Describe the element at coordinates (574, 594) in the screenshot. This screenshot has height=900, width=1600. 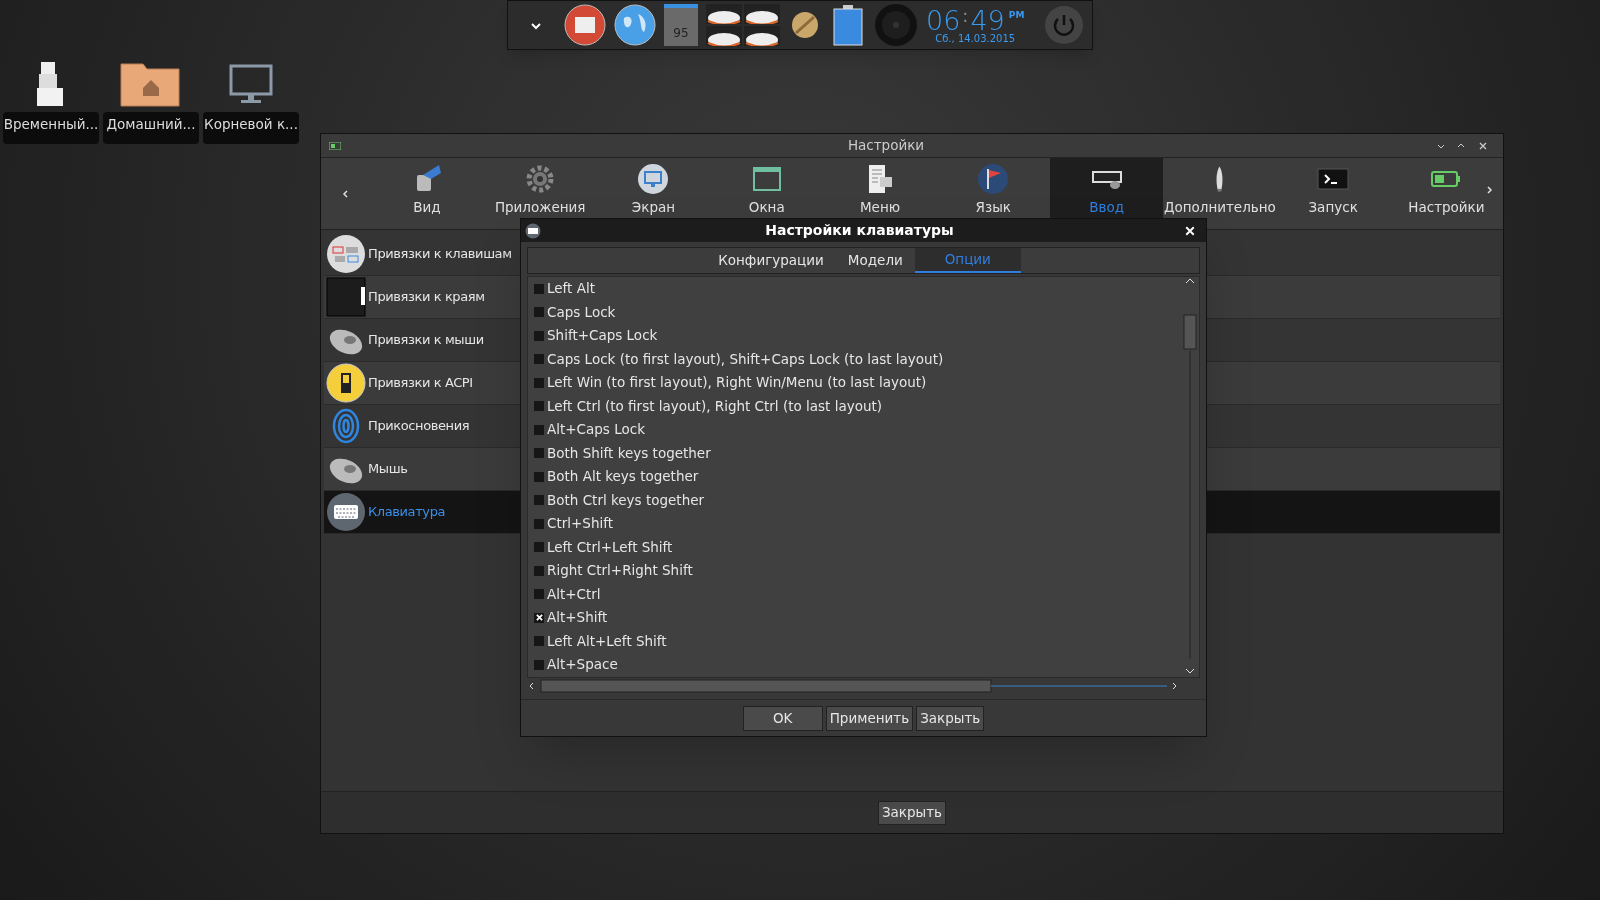
I see `option-label: Alt+Ctrl` at that location.